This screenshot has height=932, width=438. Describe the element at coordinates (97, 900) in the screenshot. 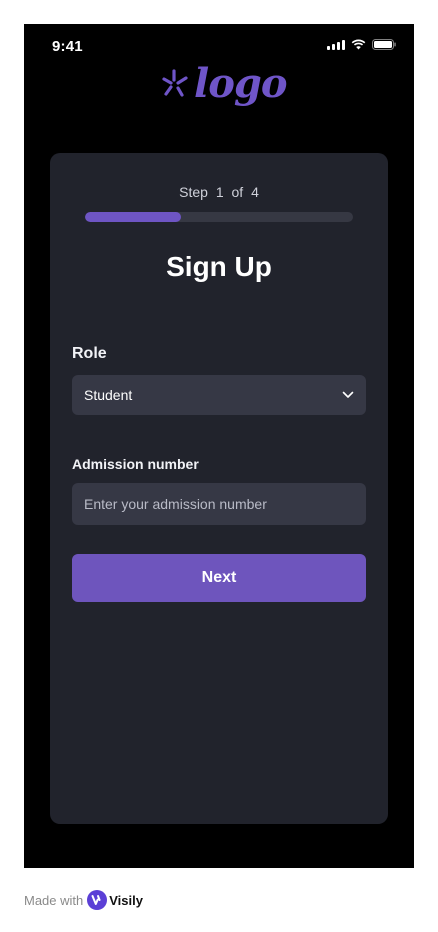

I see `visily-logo-icon` at that location.